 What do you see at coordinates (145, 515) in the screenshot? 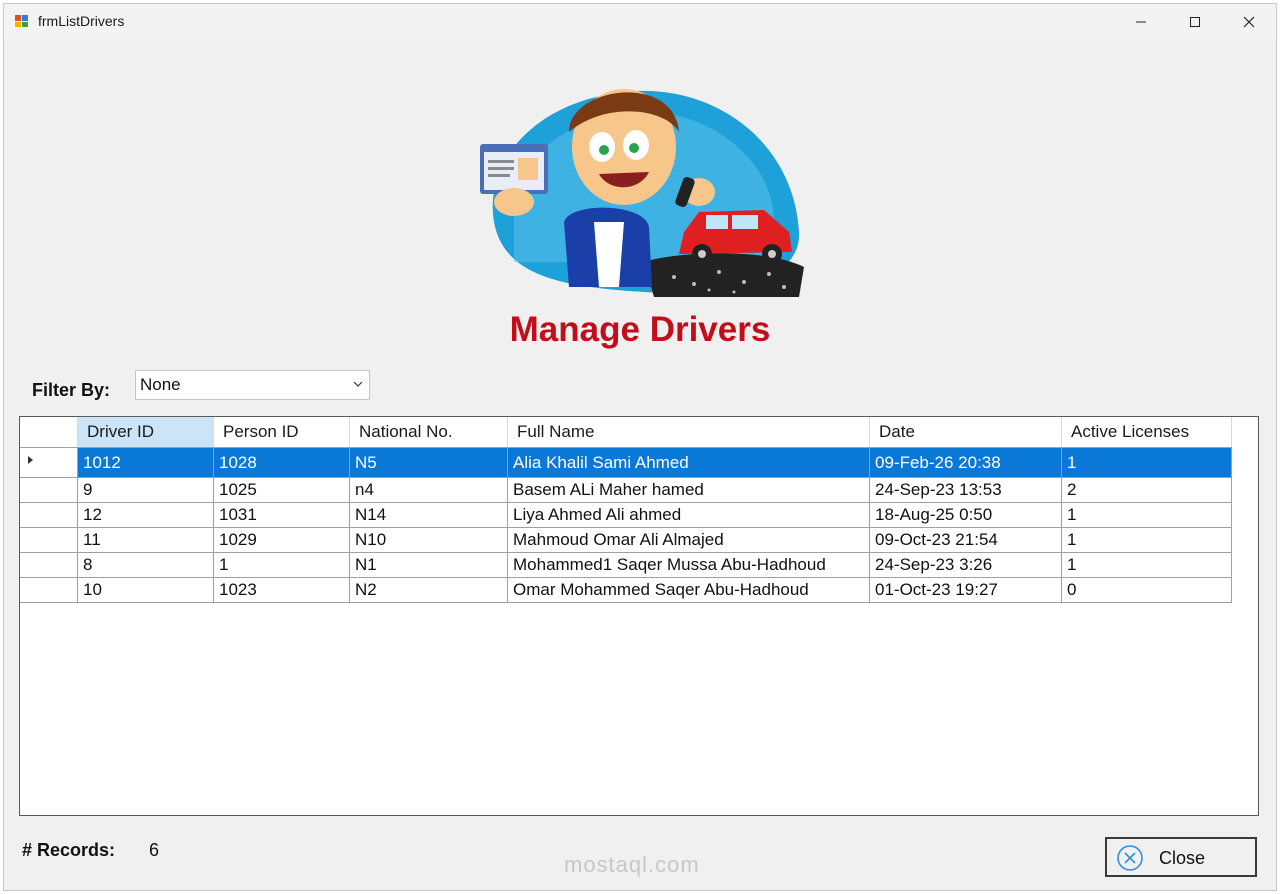
I see `cell-driver-id: 12` at bounding box center [145, 515].